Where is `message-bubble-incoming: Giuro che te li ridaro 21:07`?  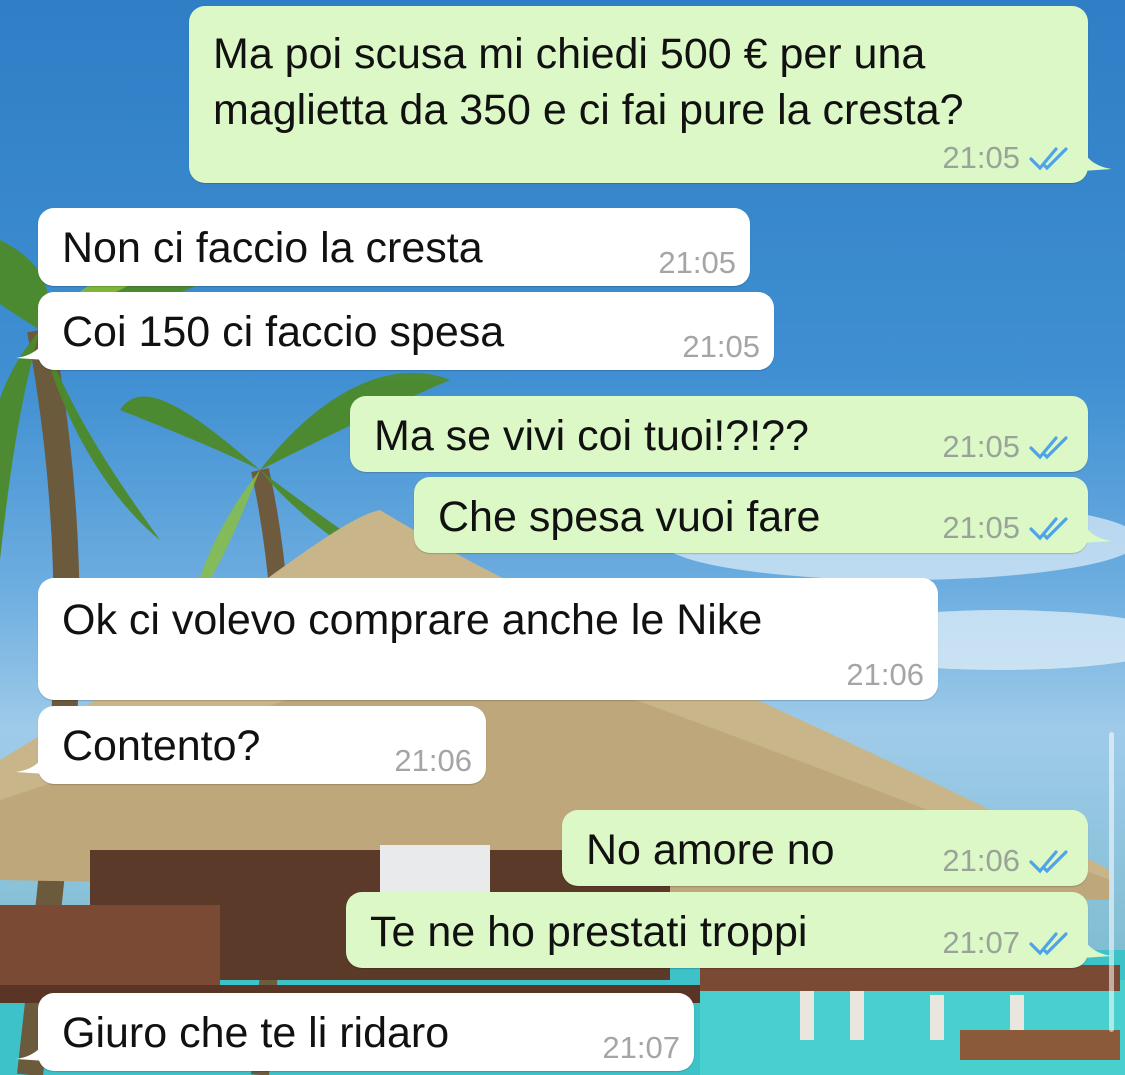 message-bubble-incoming: Giuro che te li ridaro 21:07 is located at coordinates (355, 1032).